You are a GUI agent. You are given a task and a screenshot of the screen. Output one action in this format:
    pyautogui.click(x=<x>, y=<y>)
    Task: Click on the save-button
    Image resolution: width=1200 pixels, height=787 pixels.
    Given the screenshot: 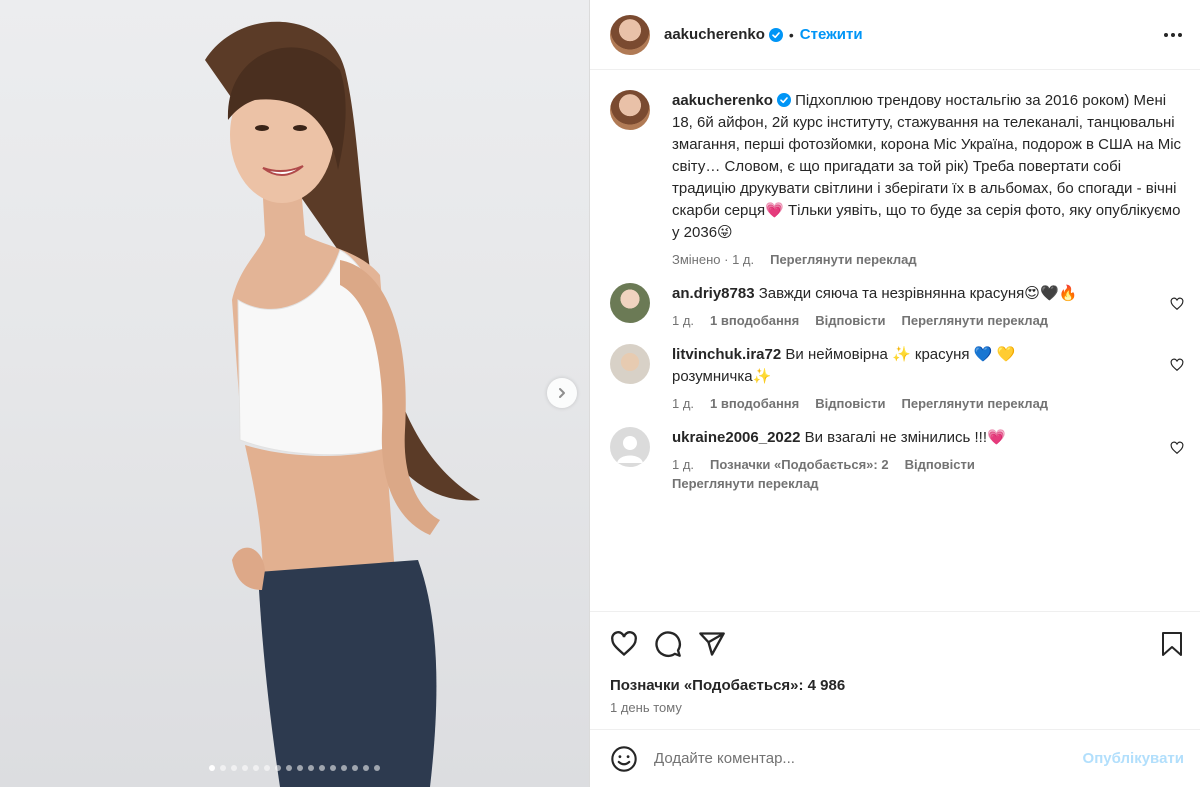 What is the action you would take?
    pyautogui.click(x=1172, y=644)
    